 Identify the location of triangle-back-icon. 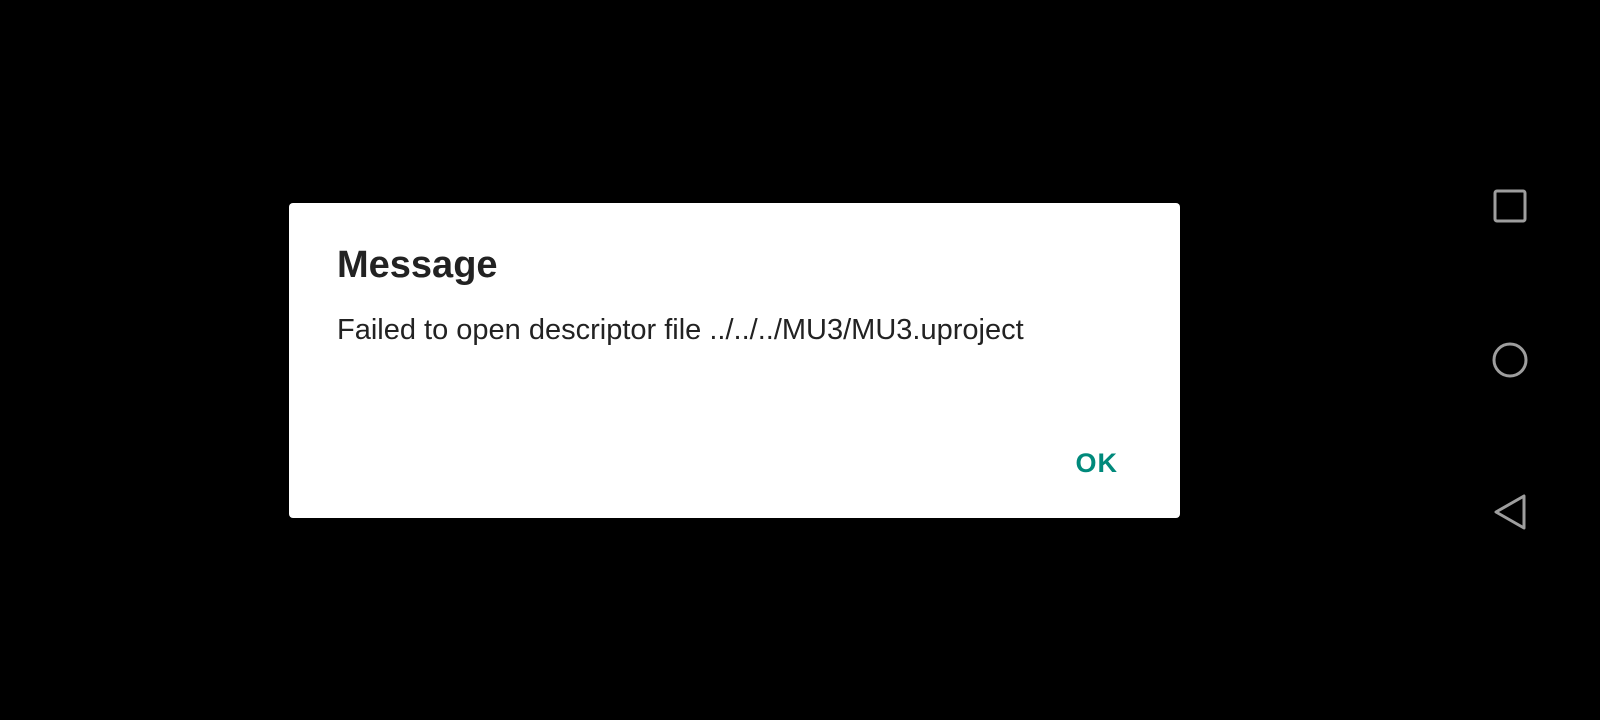
(1510, 512).